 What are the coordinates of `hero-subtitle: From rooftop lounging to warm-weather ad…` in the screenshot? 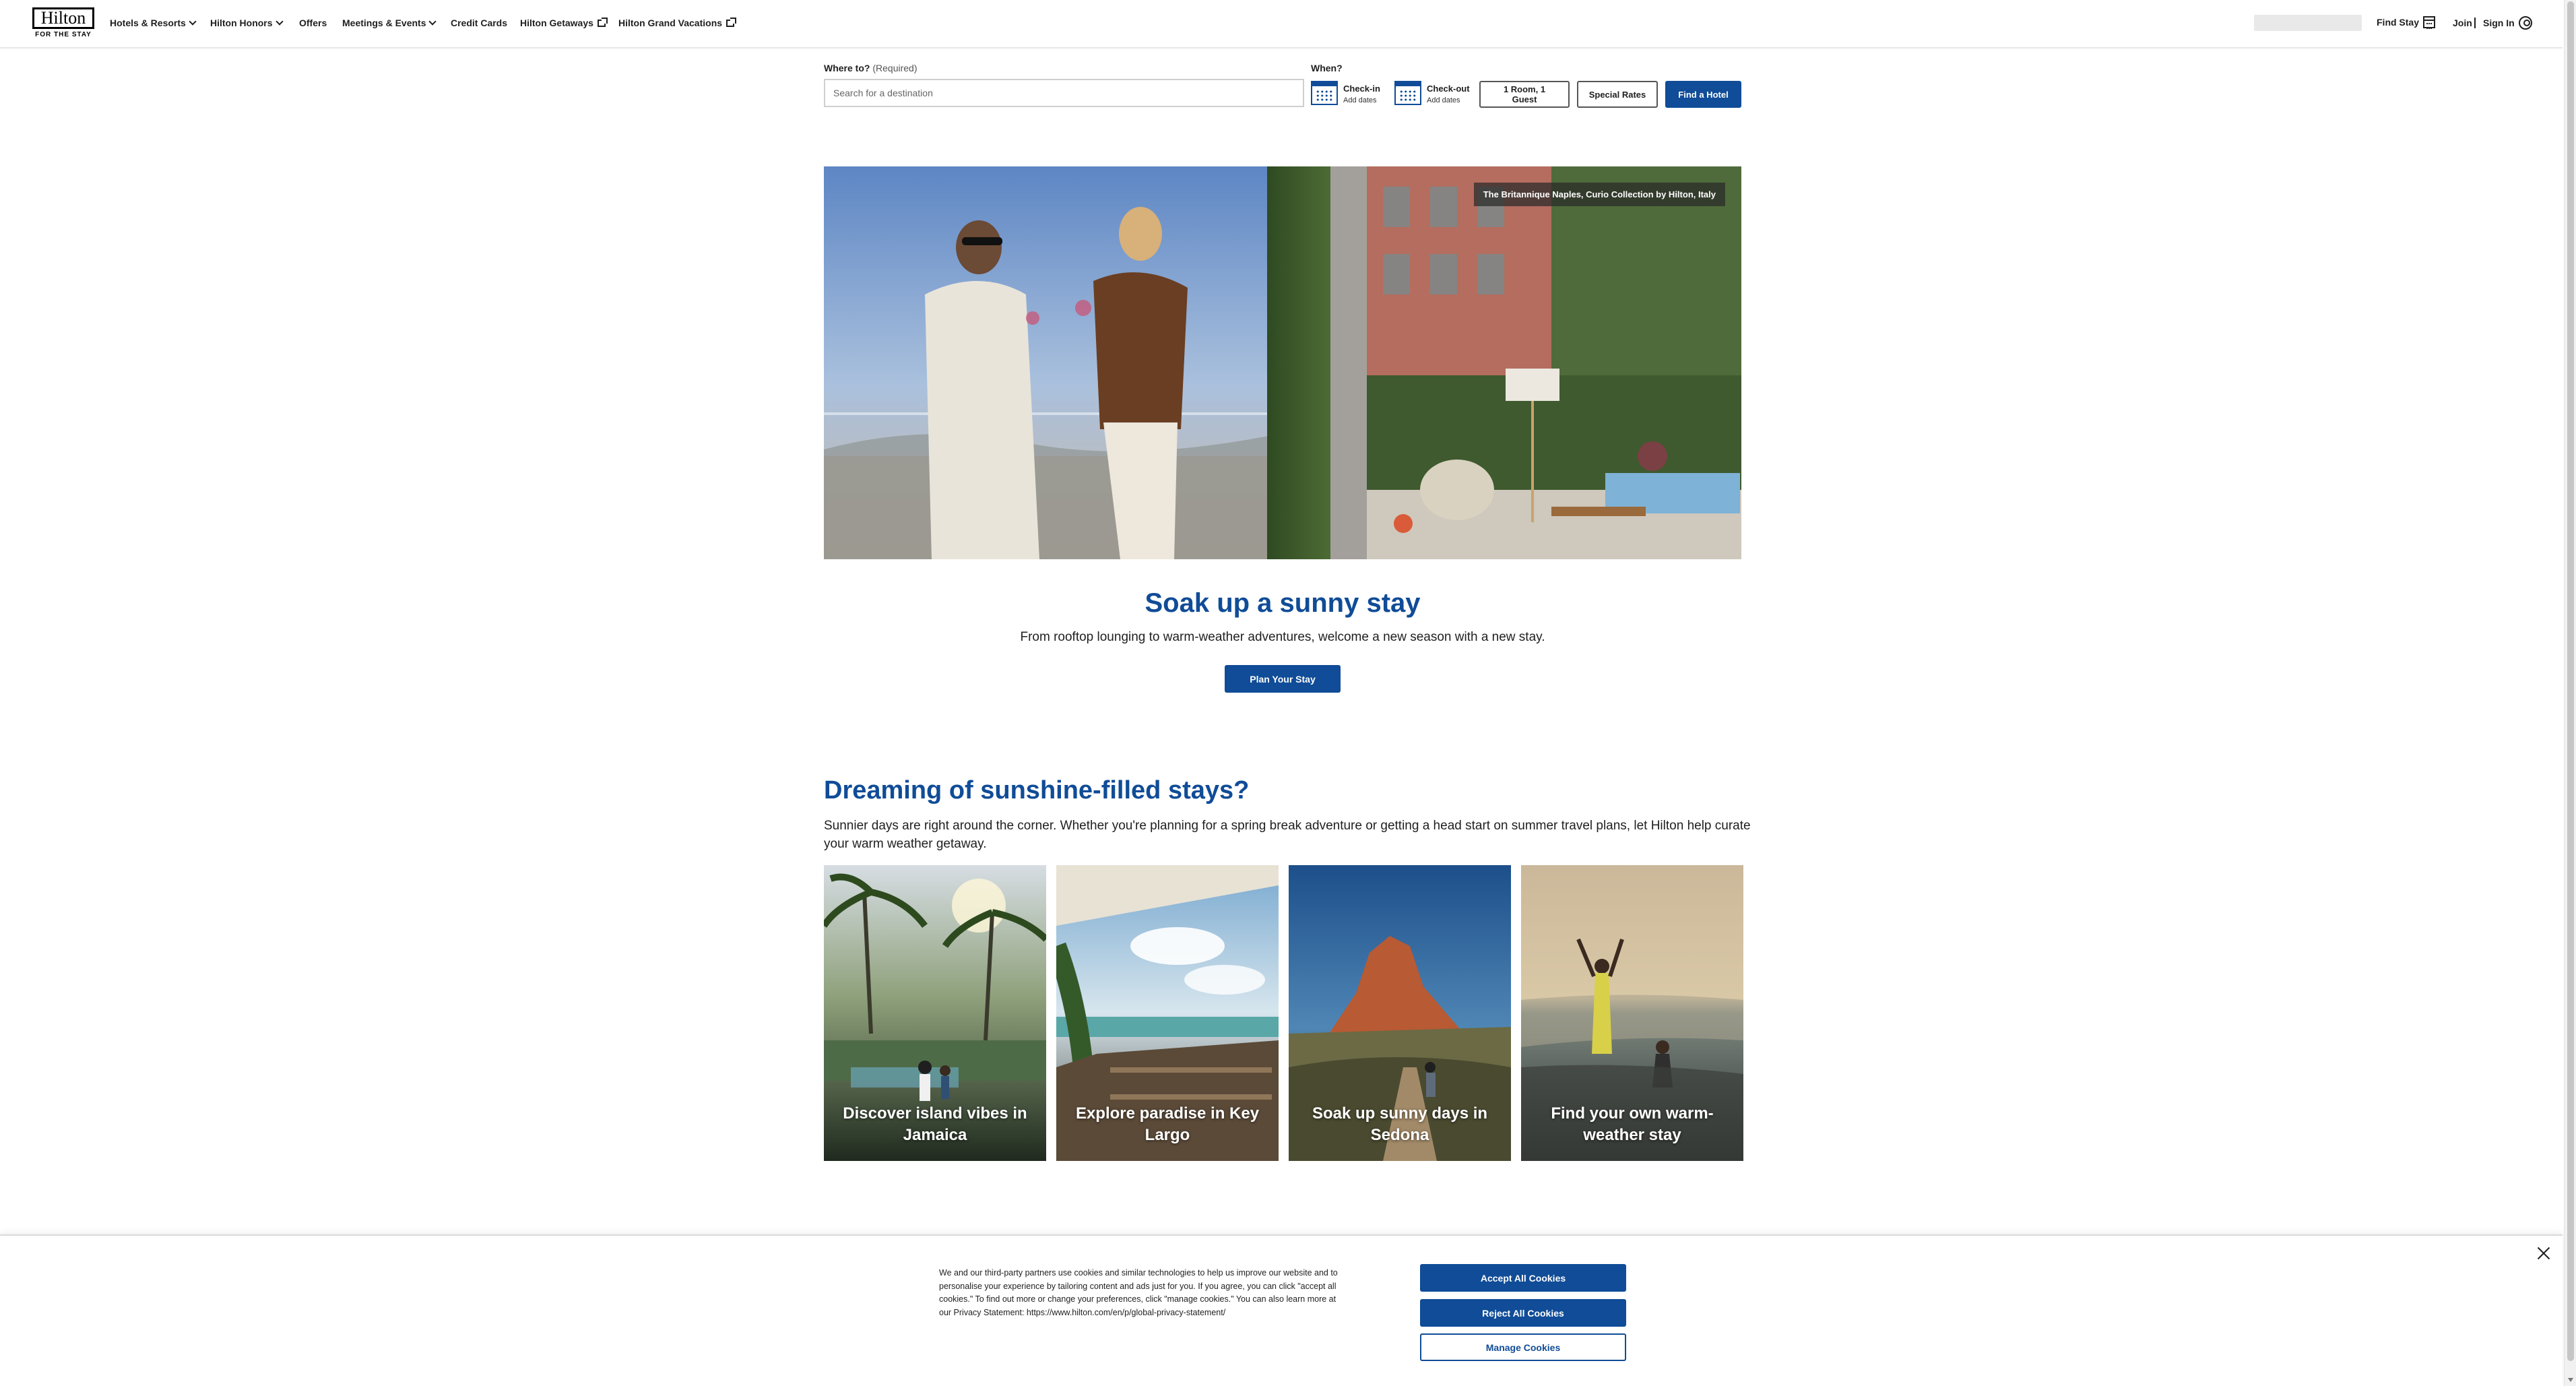 It's located at (1282, 637).